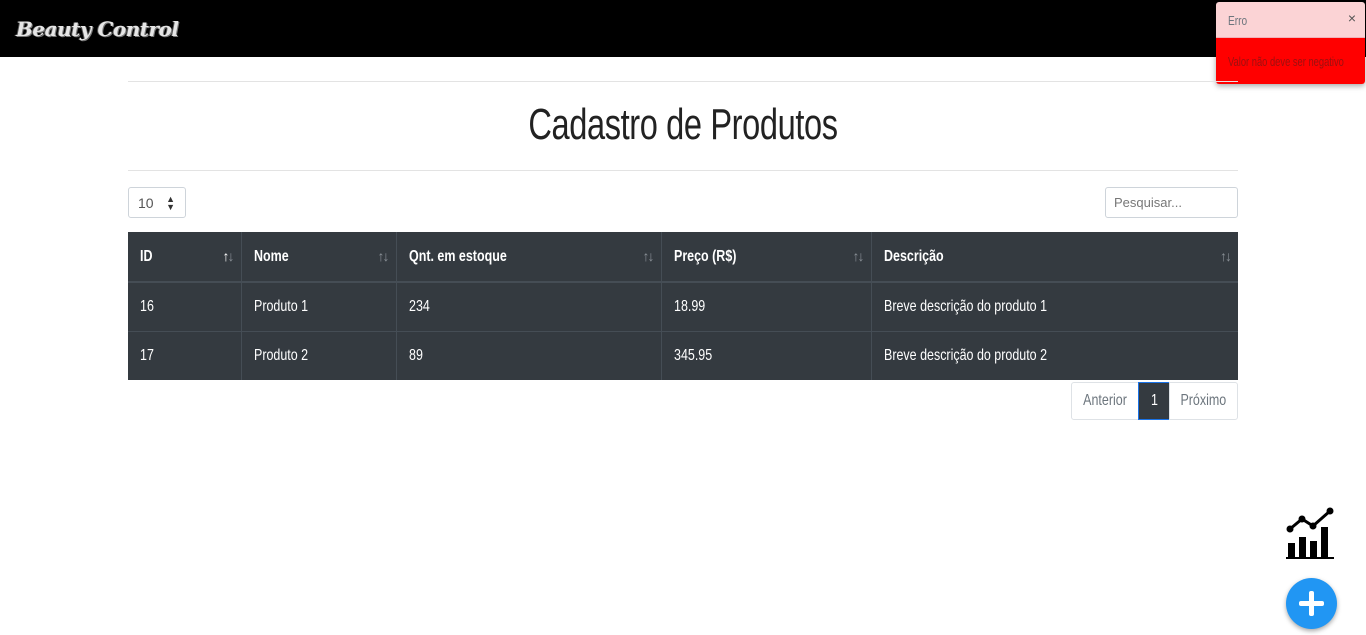 This screenshot has height=635, width=1366. Describe the element at coordinates (683, 124) in the screenshot. I see `page-title: Cadastro de Produtos` at that location.